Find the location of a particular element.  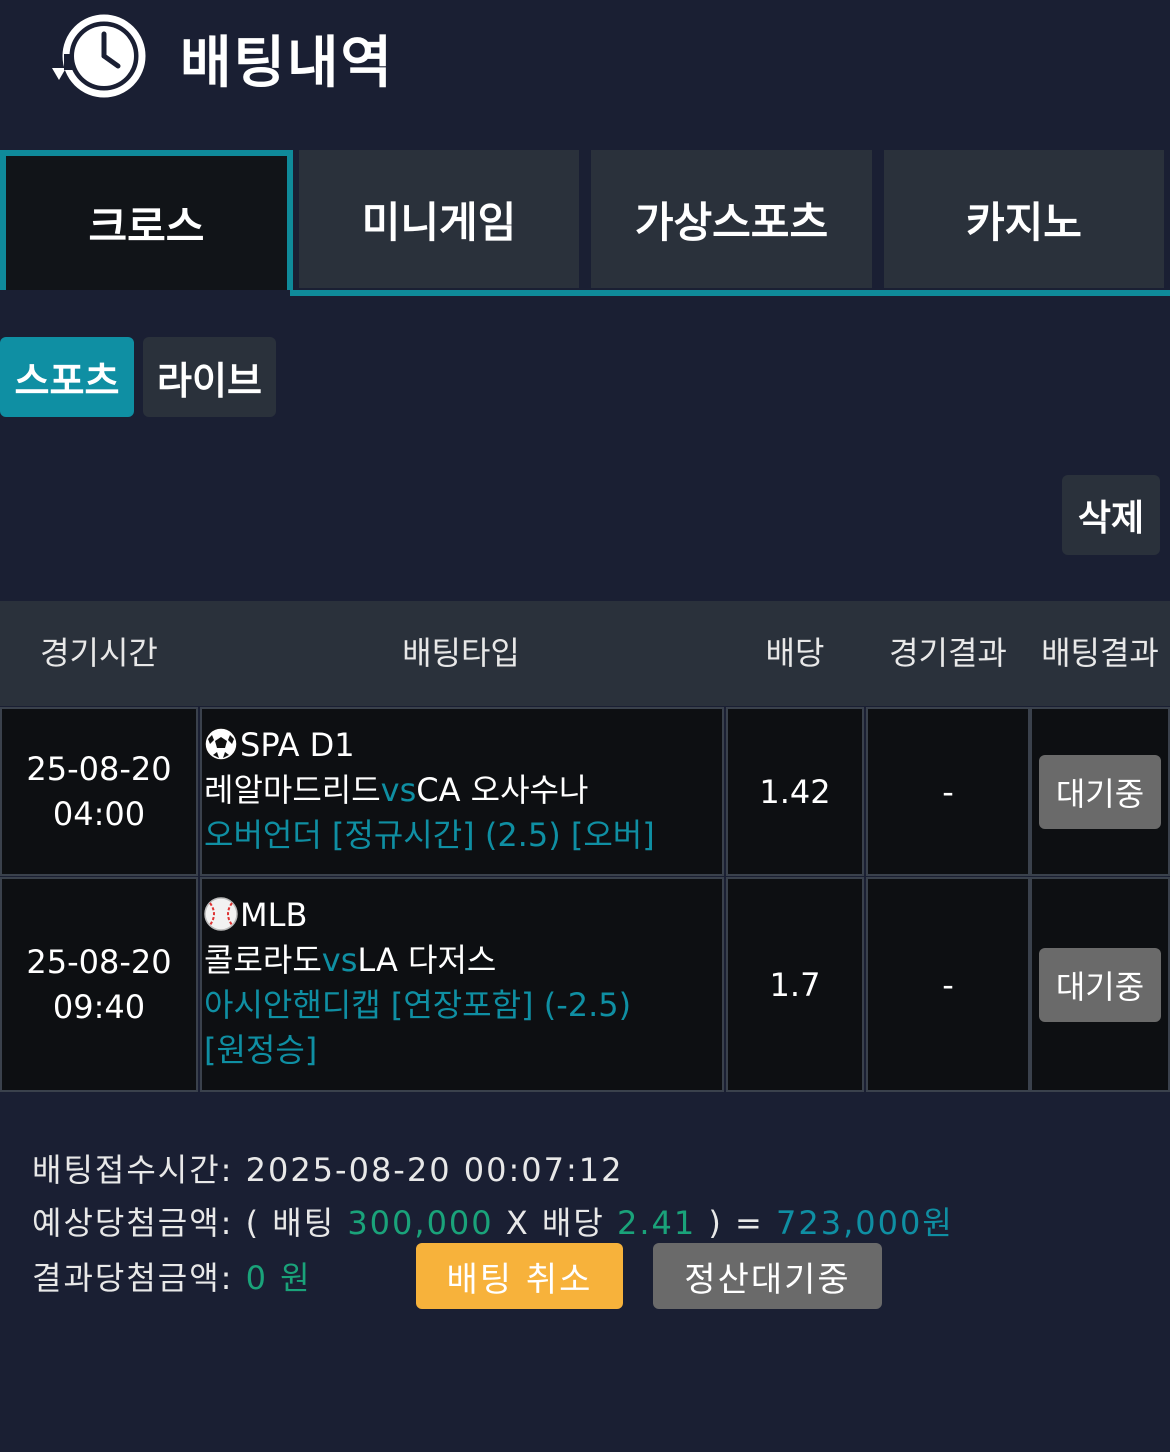

bet-option: 아시안핸디캡 [연장포함] (-2.5) is located at coordinates (418, 1005).